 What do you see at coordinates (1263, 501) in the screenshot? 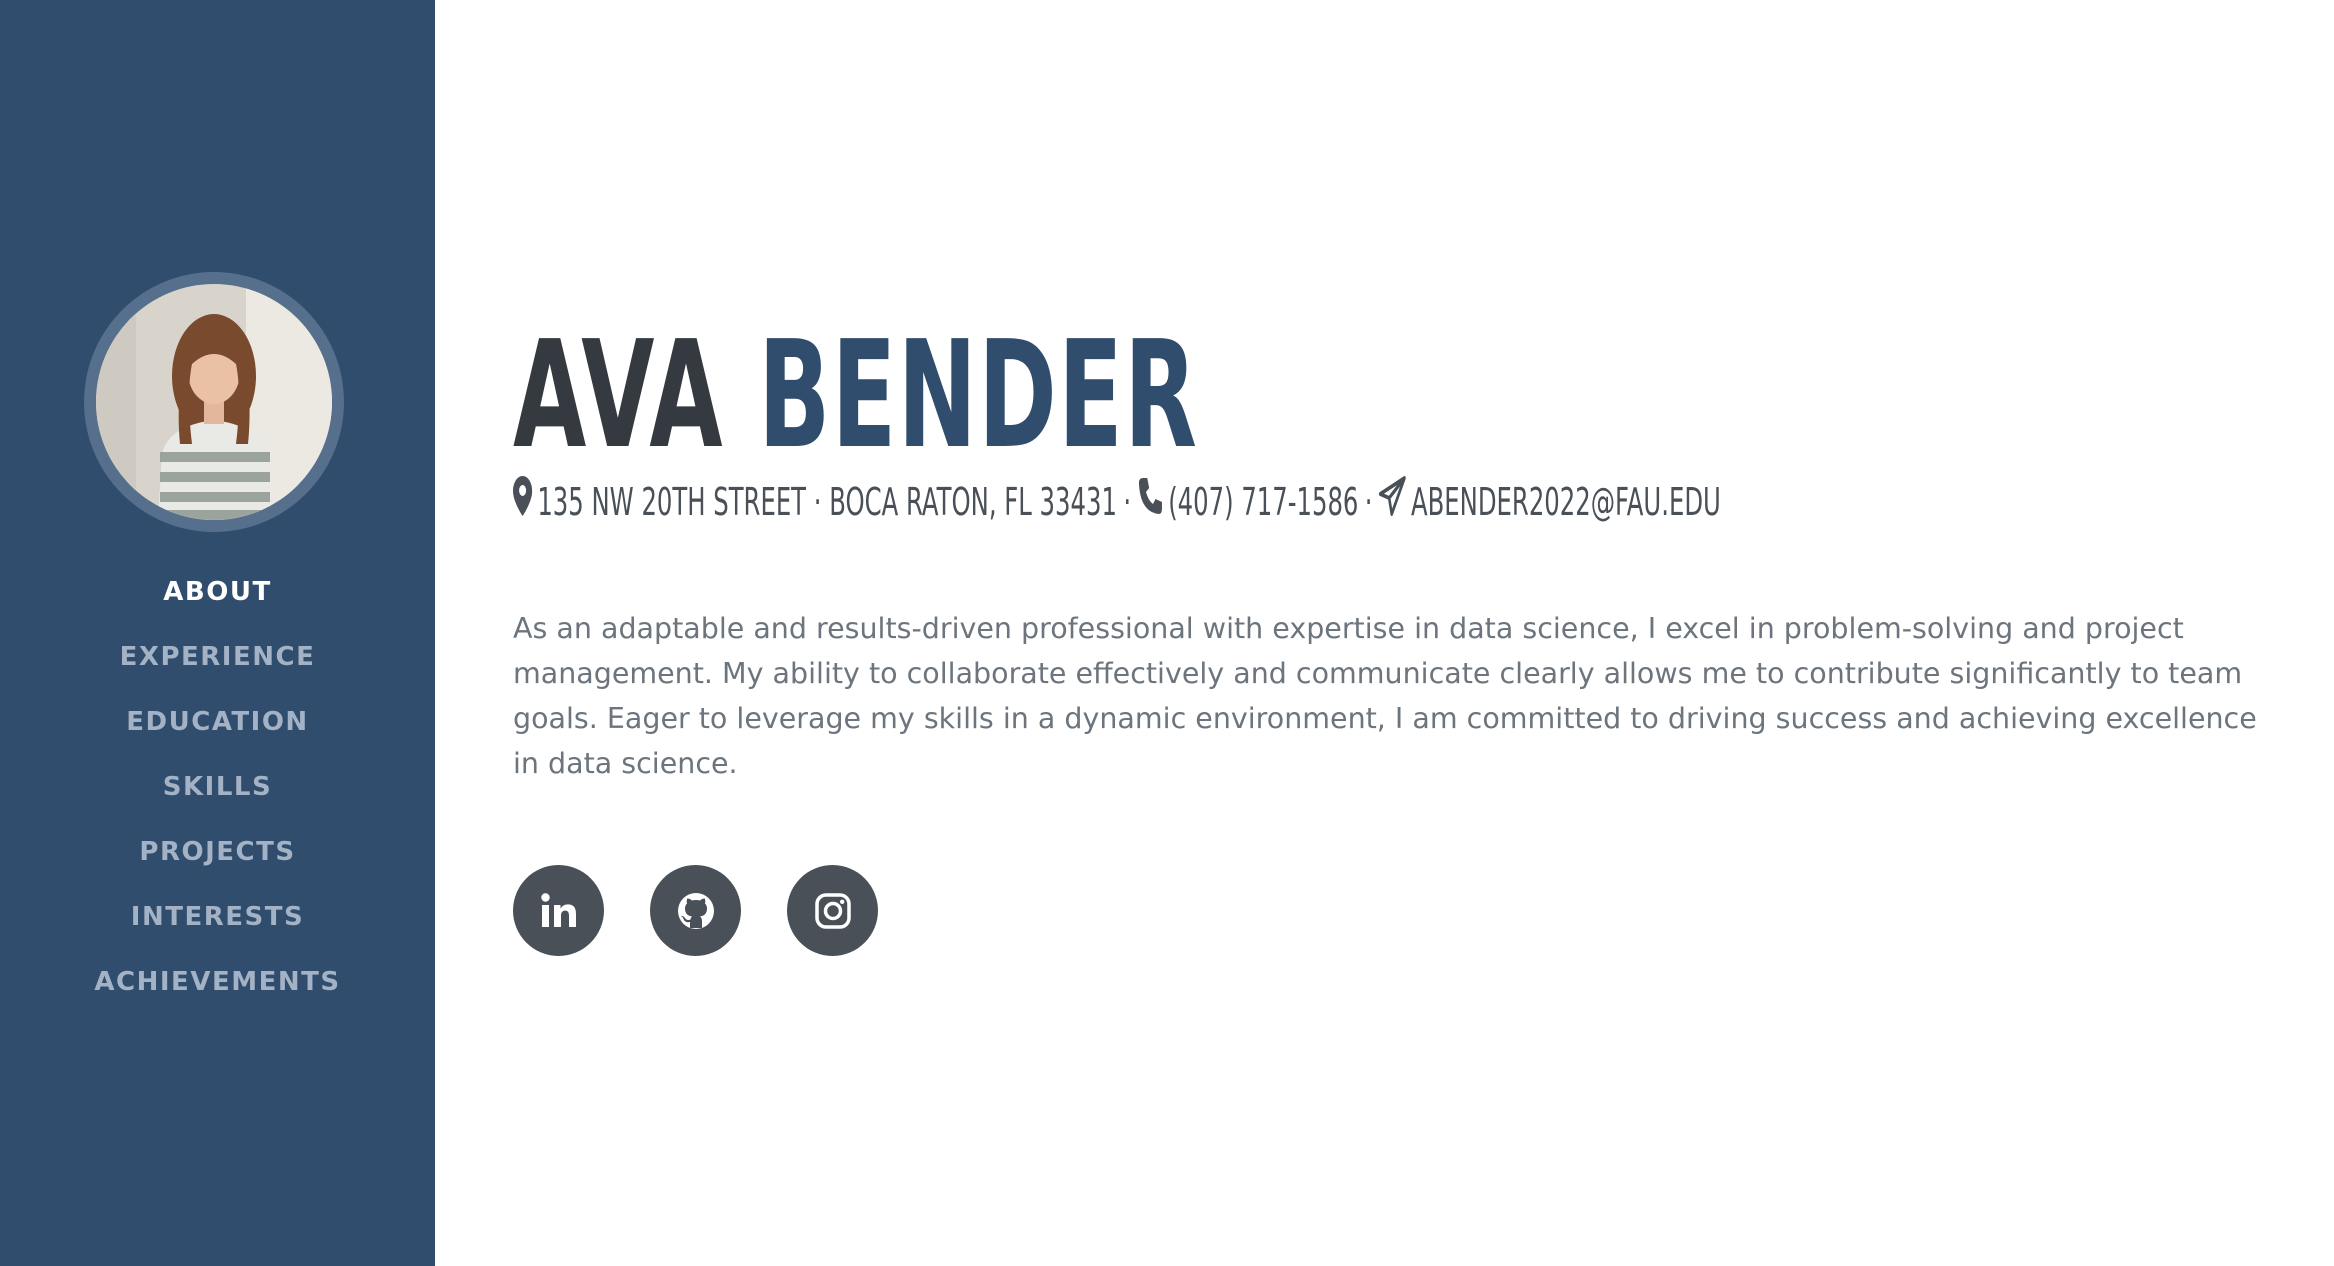
I see `contact-phone: (407) 717-1586` at bounding box center [1263, 501].